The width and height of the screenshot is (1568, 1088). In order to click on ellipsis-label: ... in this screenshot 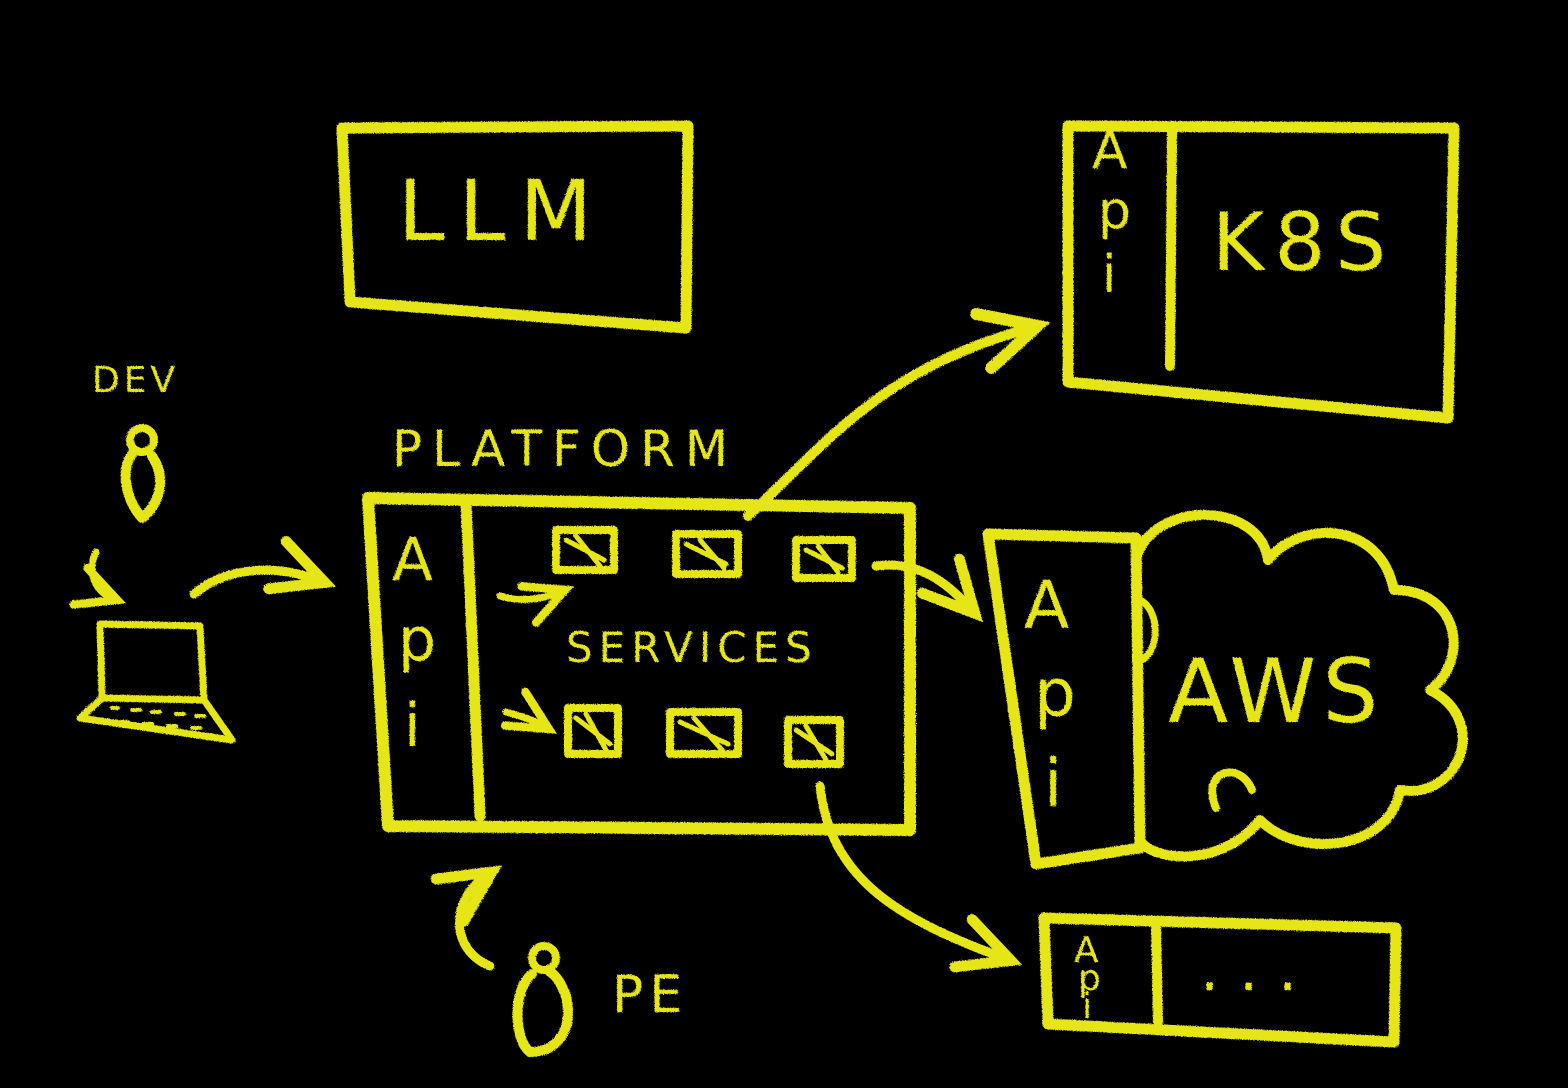, I will do `click(1258, 970)`.